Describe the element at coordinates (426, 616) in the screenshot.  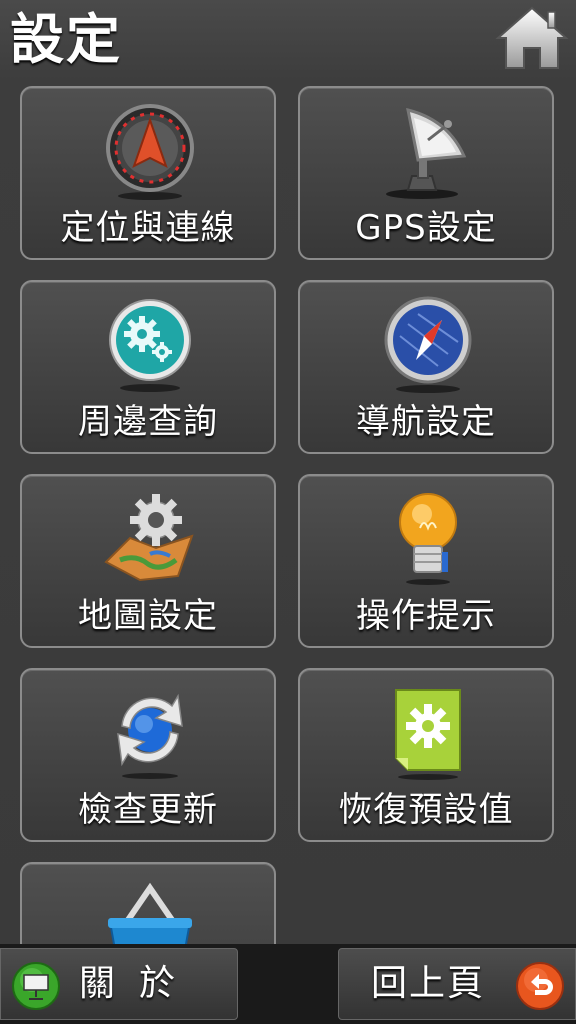
I see `tile-label: 操作提示` at that location.